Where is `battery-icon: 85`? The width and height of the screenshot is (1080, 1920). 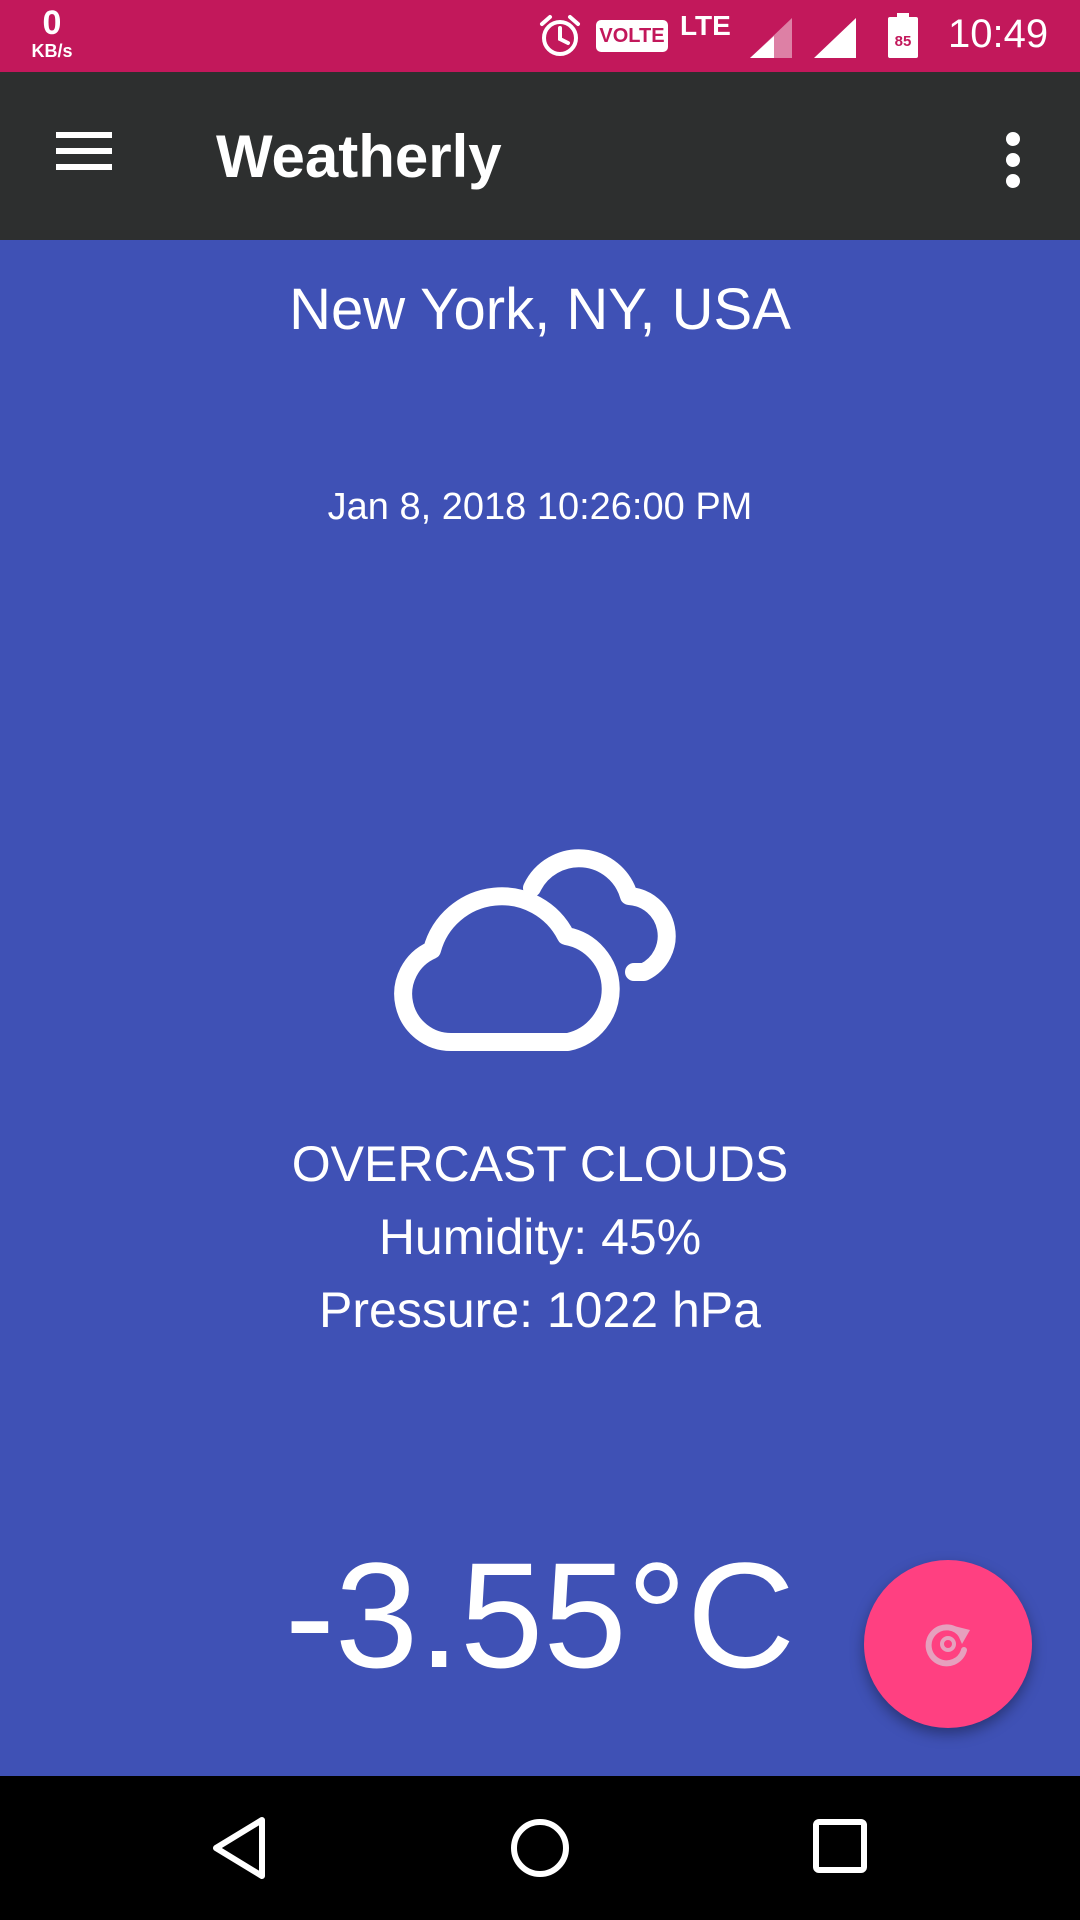 battery-icon: 85 is located at coordinates (903, 35).